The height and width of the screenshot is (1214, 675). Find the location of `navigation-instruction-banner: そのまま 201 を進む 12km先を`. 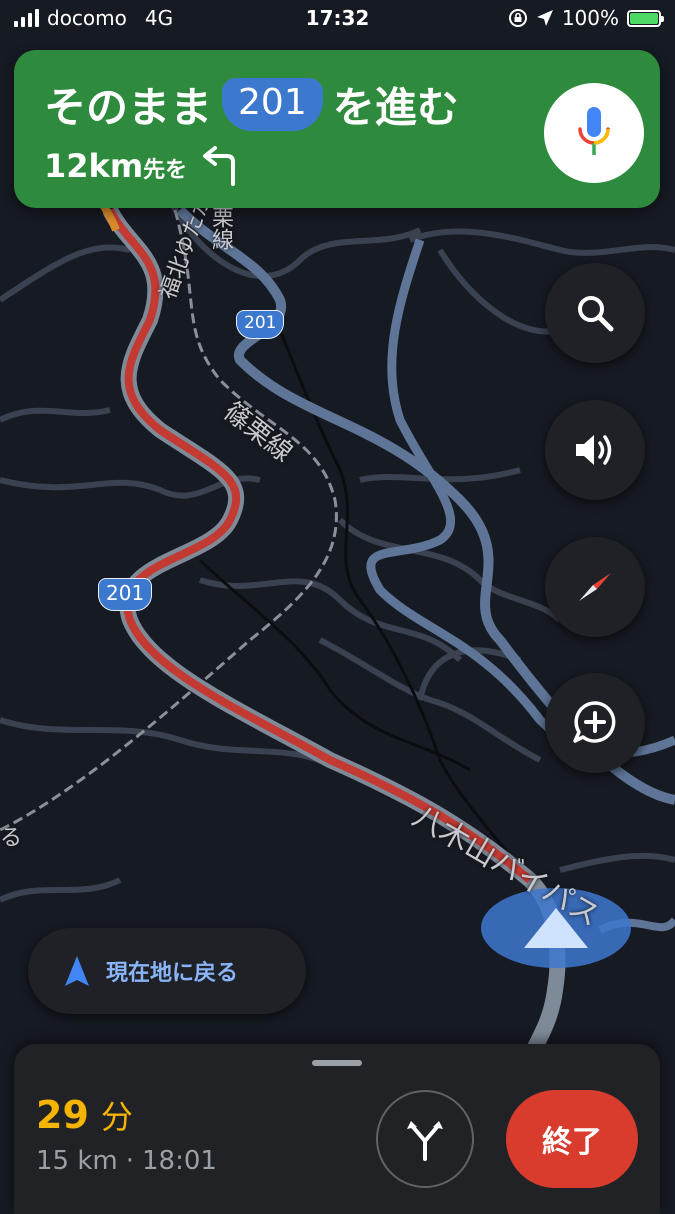

navigation-instruction-banner: そのまま 201 を進む 12km先を is located at coordinates (337, 129).